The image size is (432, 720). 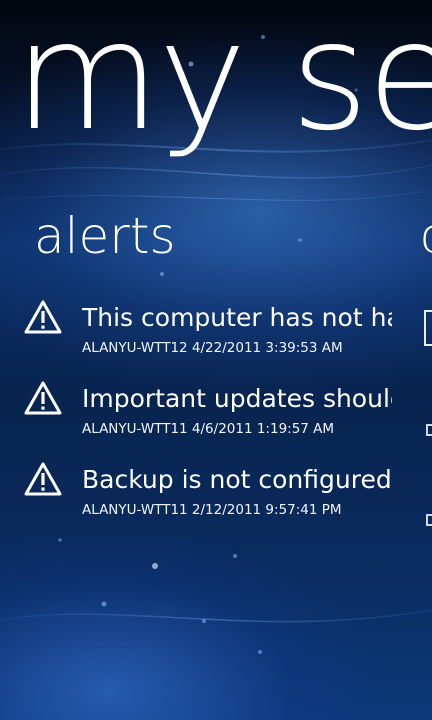 What do you see at coordinates (426, 236) in the screenshot?
I see `next-section-header-peek: c` at bounding box center [426, 236].